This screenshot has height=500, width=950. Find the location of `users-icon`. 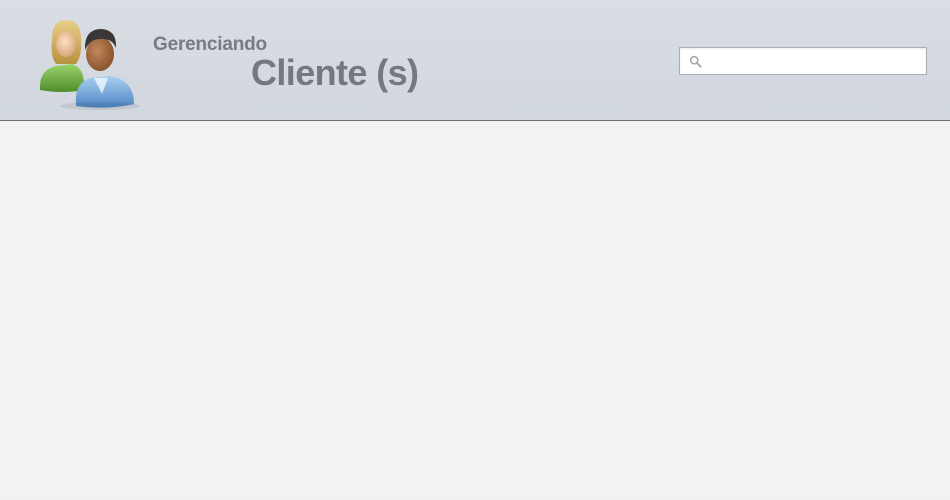

users-icon is located at coordinates (90, 62).